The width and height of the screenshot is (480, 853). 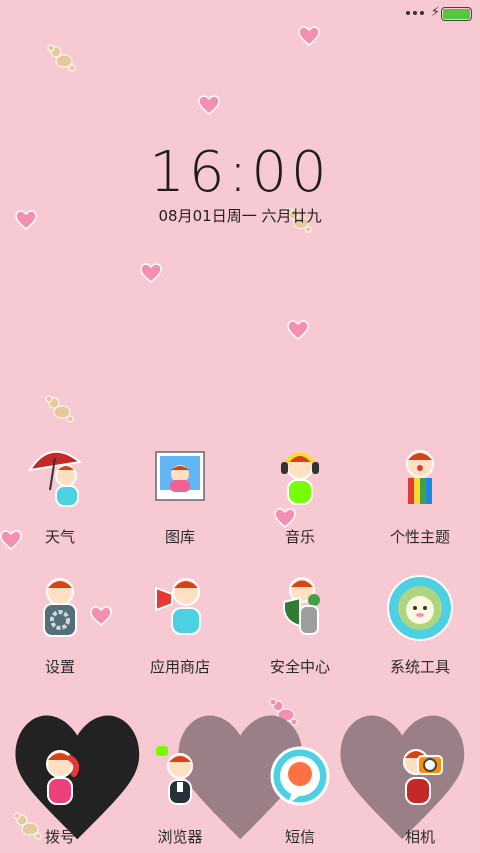 What do you see at coordinates (174, 775) in the screenshot?
I see `browser-icon` at bounding box center [174, 775].